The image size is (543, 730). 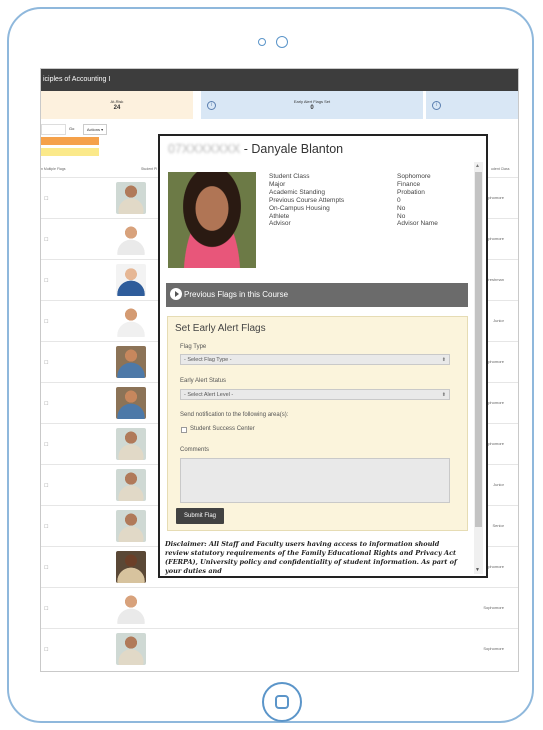 I want to click on stat-at-risk-label: At-Risk, so click(x=117, y=101).